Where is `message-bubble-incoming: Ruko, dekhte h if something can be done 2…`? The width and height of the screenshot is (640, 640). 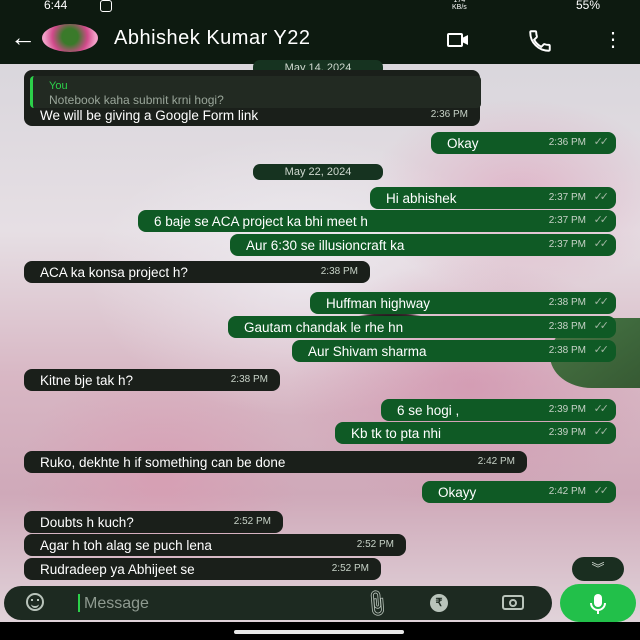 message-bubble-incoming: Ruko, dekhte h if something can be done 2… is located at coordinates (275, 462).